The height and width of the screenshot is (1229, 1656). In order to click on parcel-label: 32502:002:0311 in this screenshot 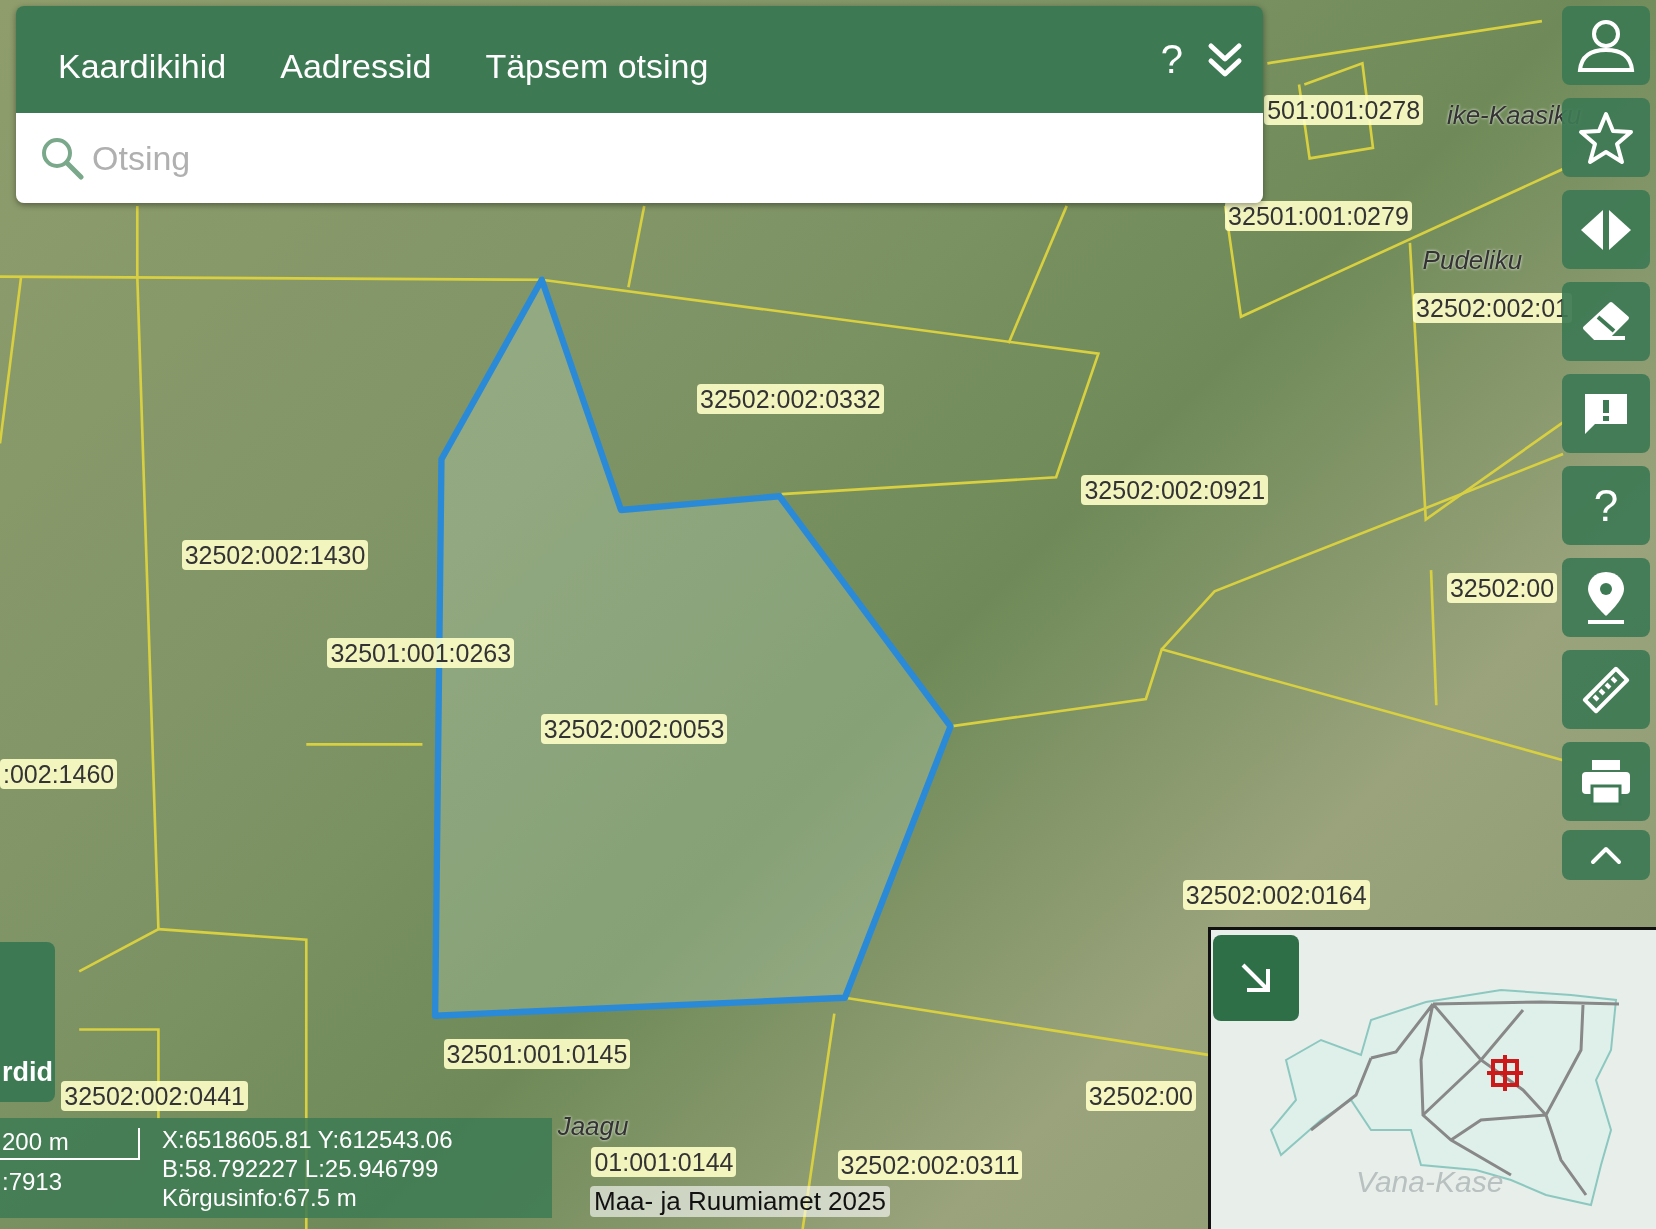, I will do `click(930, 1165)`.